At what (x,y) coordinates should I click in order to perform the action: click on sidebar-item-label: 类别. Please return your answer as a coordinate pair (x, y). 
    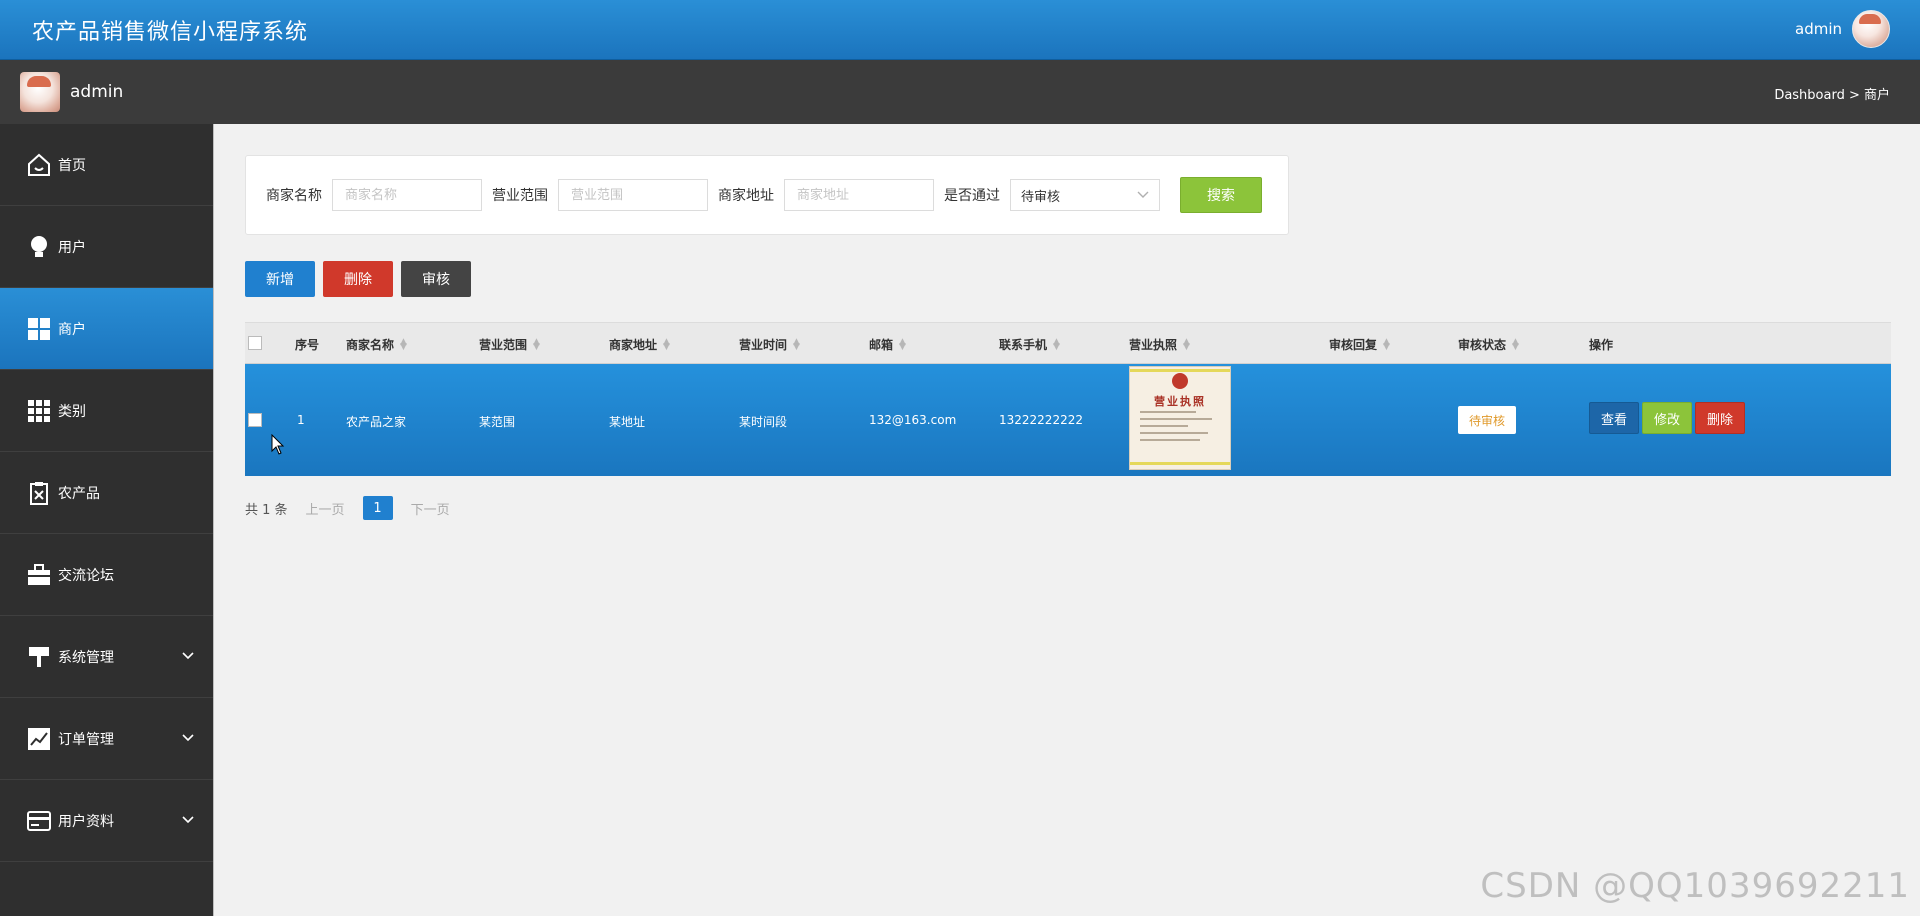
    Looking at the image, I should click on (72, 411).